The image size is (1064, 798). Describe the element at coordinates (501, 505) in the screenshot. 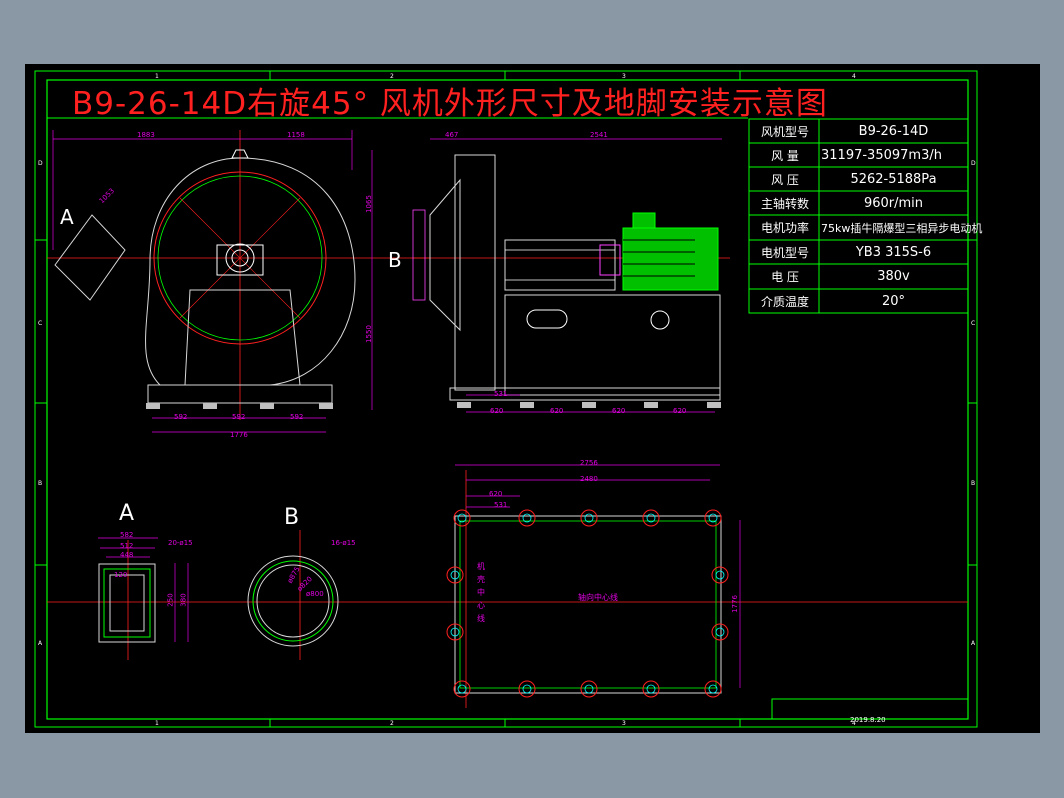

I see `dim-plan-531: 531` at that location.